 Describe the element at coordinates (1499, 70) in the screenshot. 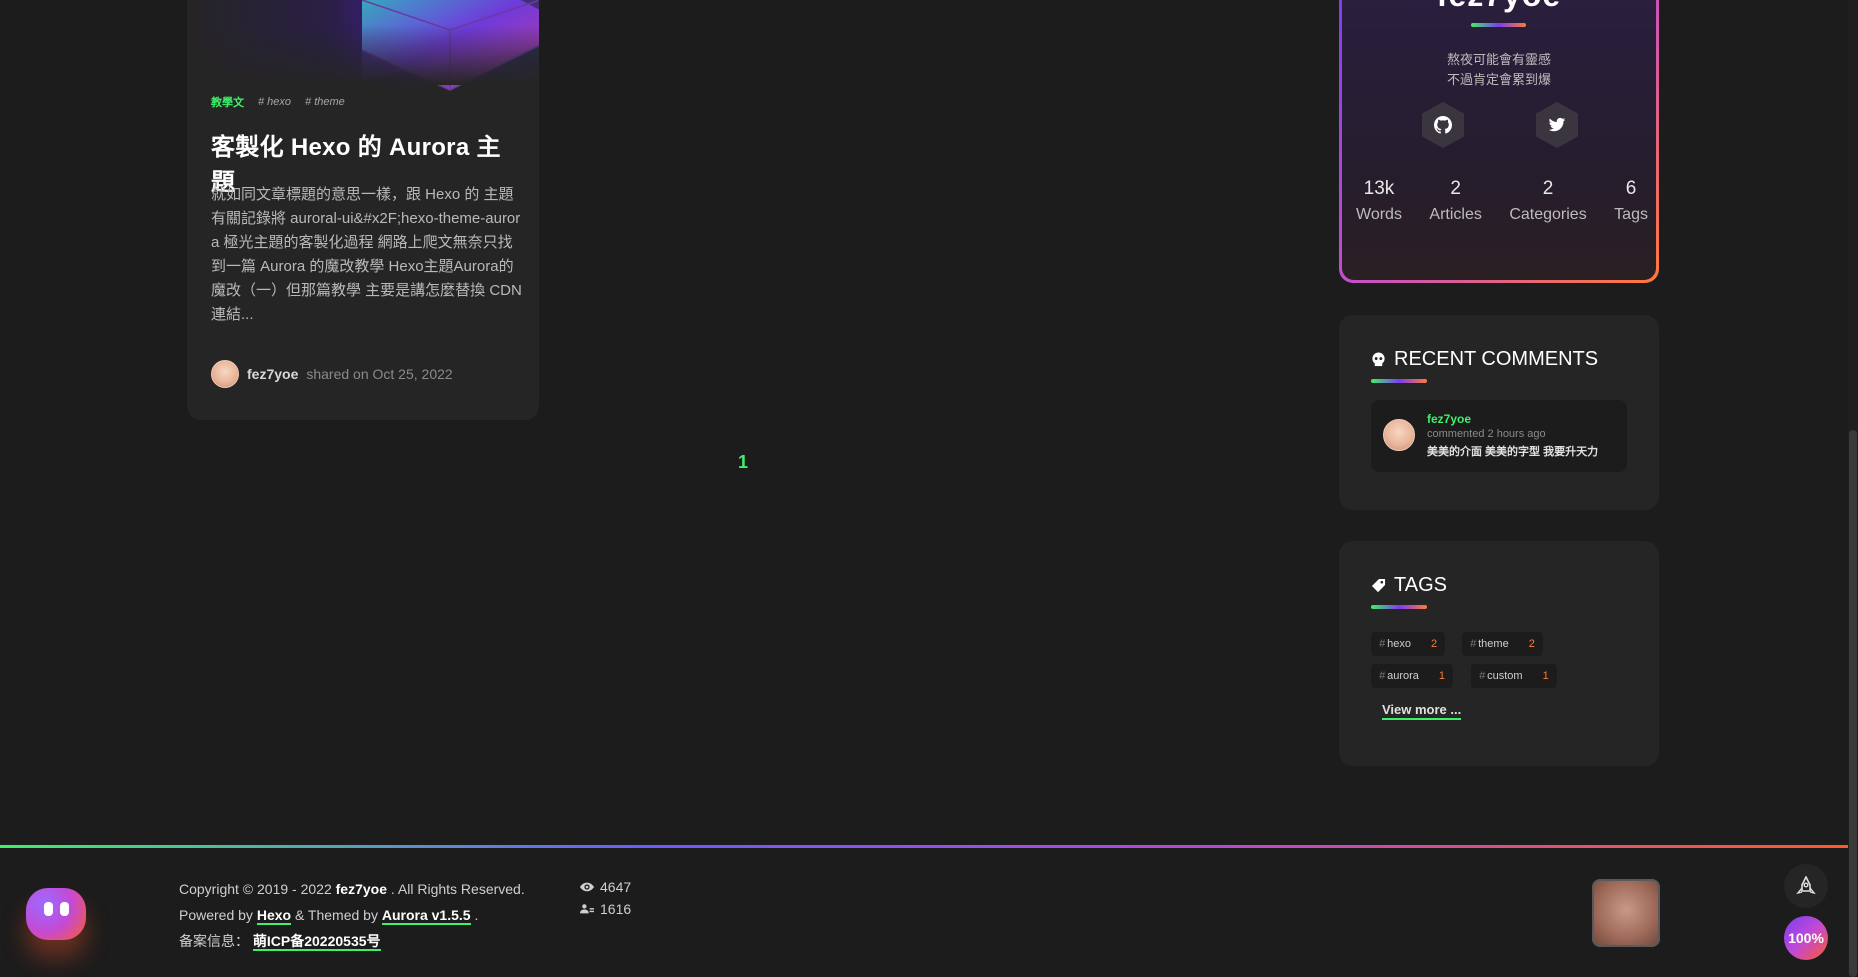

I see `profile-bio: 熬夜可能會有靈感 不過肯定會累到爆` at that location.